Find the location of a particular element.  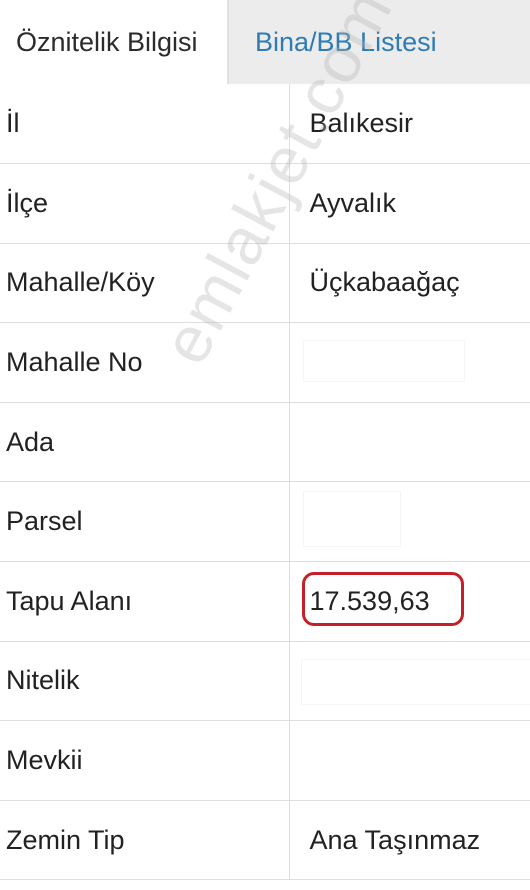

tab-building-list: Bina/BB Listesi is located at coordinates (379, 42).